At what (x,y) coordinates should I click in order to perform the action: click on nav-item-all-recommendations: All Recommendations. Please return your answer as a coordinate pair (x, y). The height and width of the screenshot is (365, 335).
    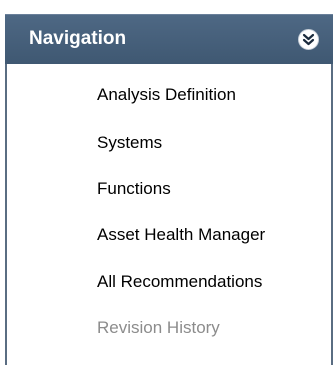
    Looking at the image, I should click on (179, 282).